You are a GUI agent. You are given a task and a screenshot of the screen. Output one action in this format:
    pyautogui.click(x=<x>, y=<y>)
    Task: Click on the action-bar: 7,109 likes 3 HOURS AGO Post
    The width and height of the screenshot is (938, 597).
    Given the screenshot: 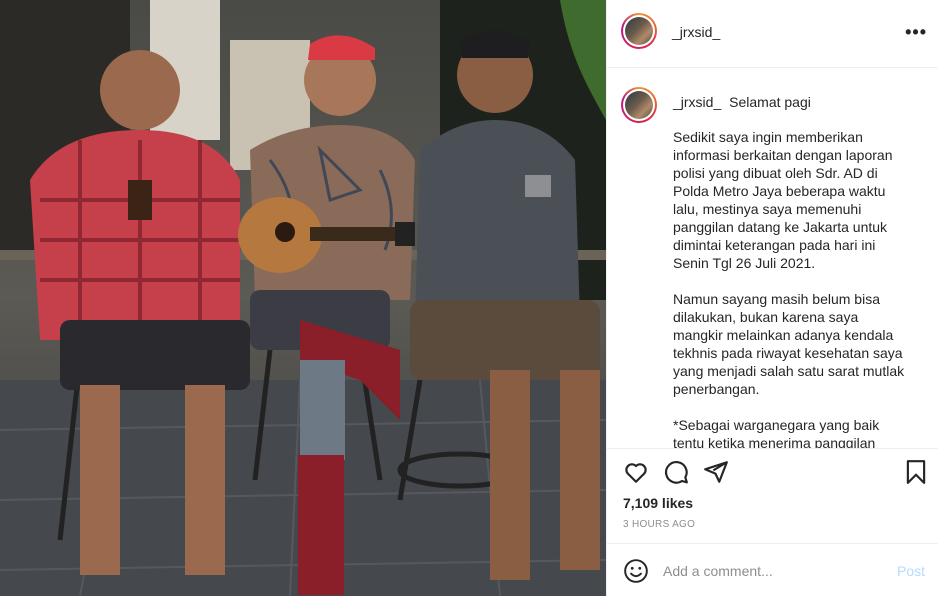 What is the action you would take?
    pyautogui.click(x=772, y=522)
    